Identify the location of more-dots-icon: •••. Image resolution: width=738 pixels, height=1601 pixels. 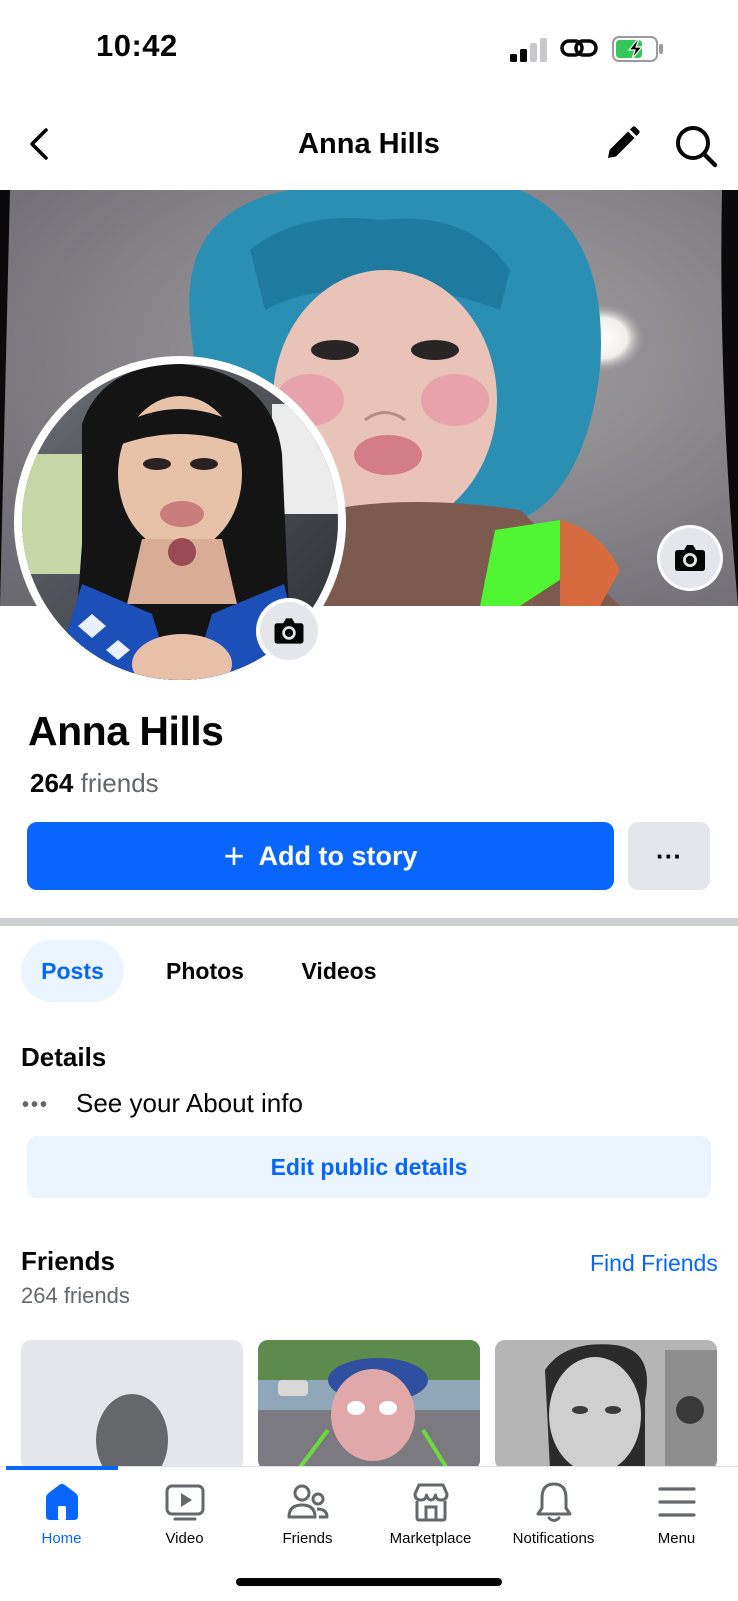
(36, 1105).